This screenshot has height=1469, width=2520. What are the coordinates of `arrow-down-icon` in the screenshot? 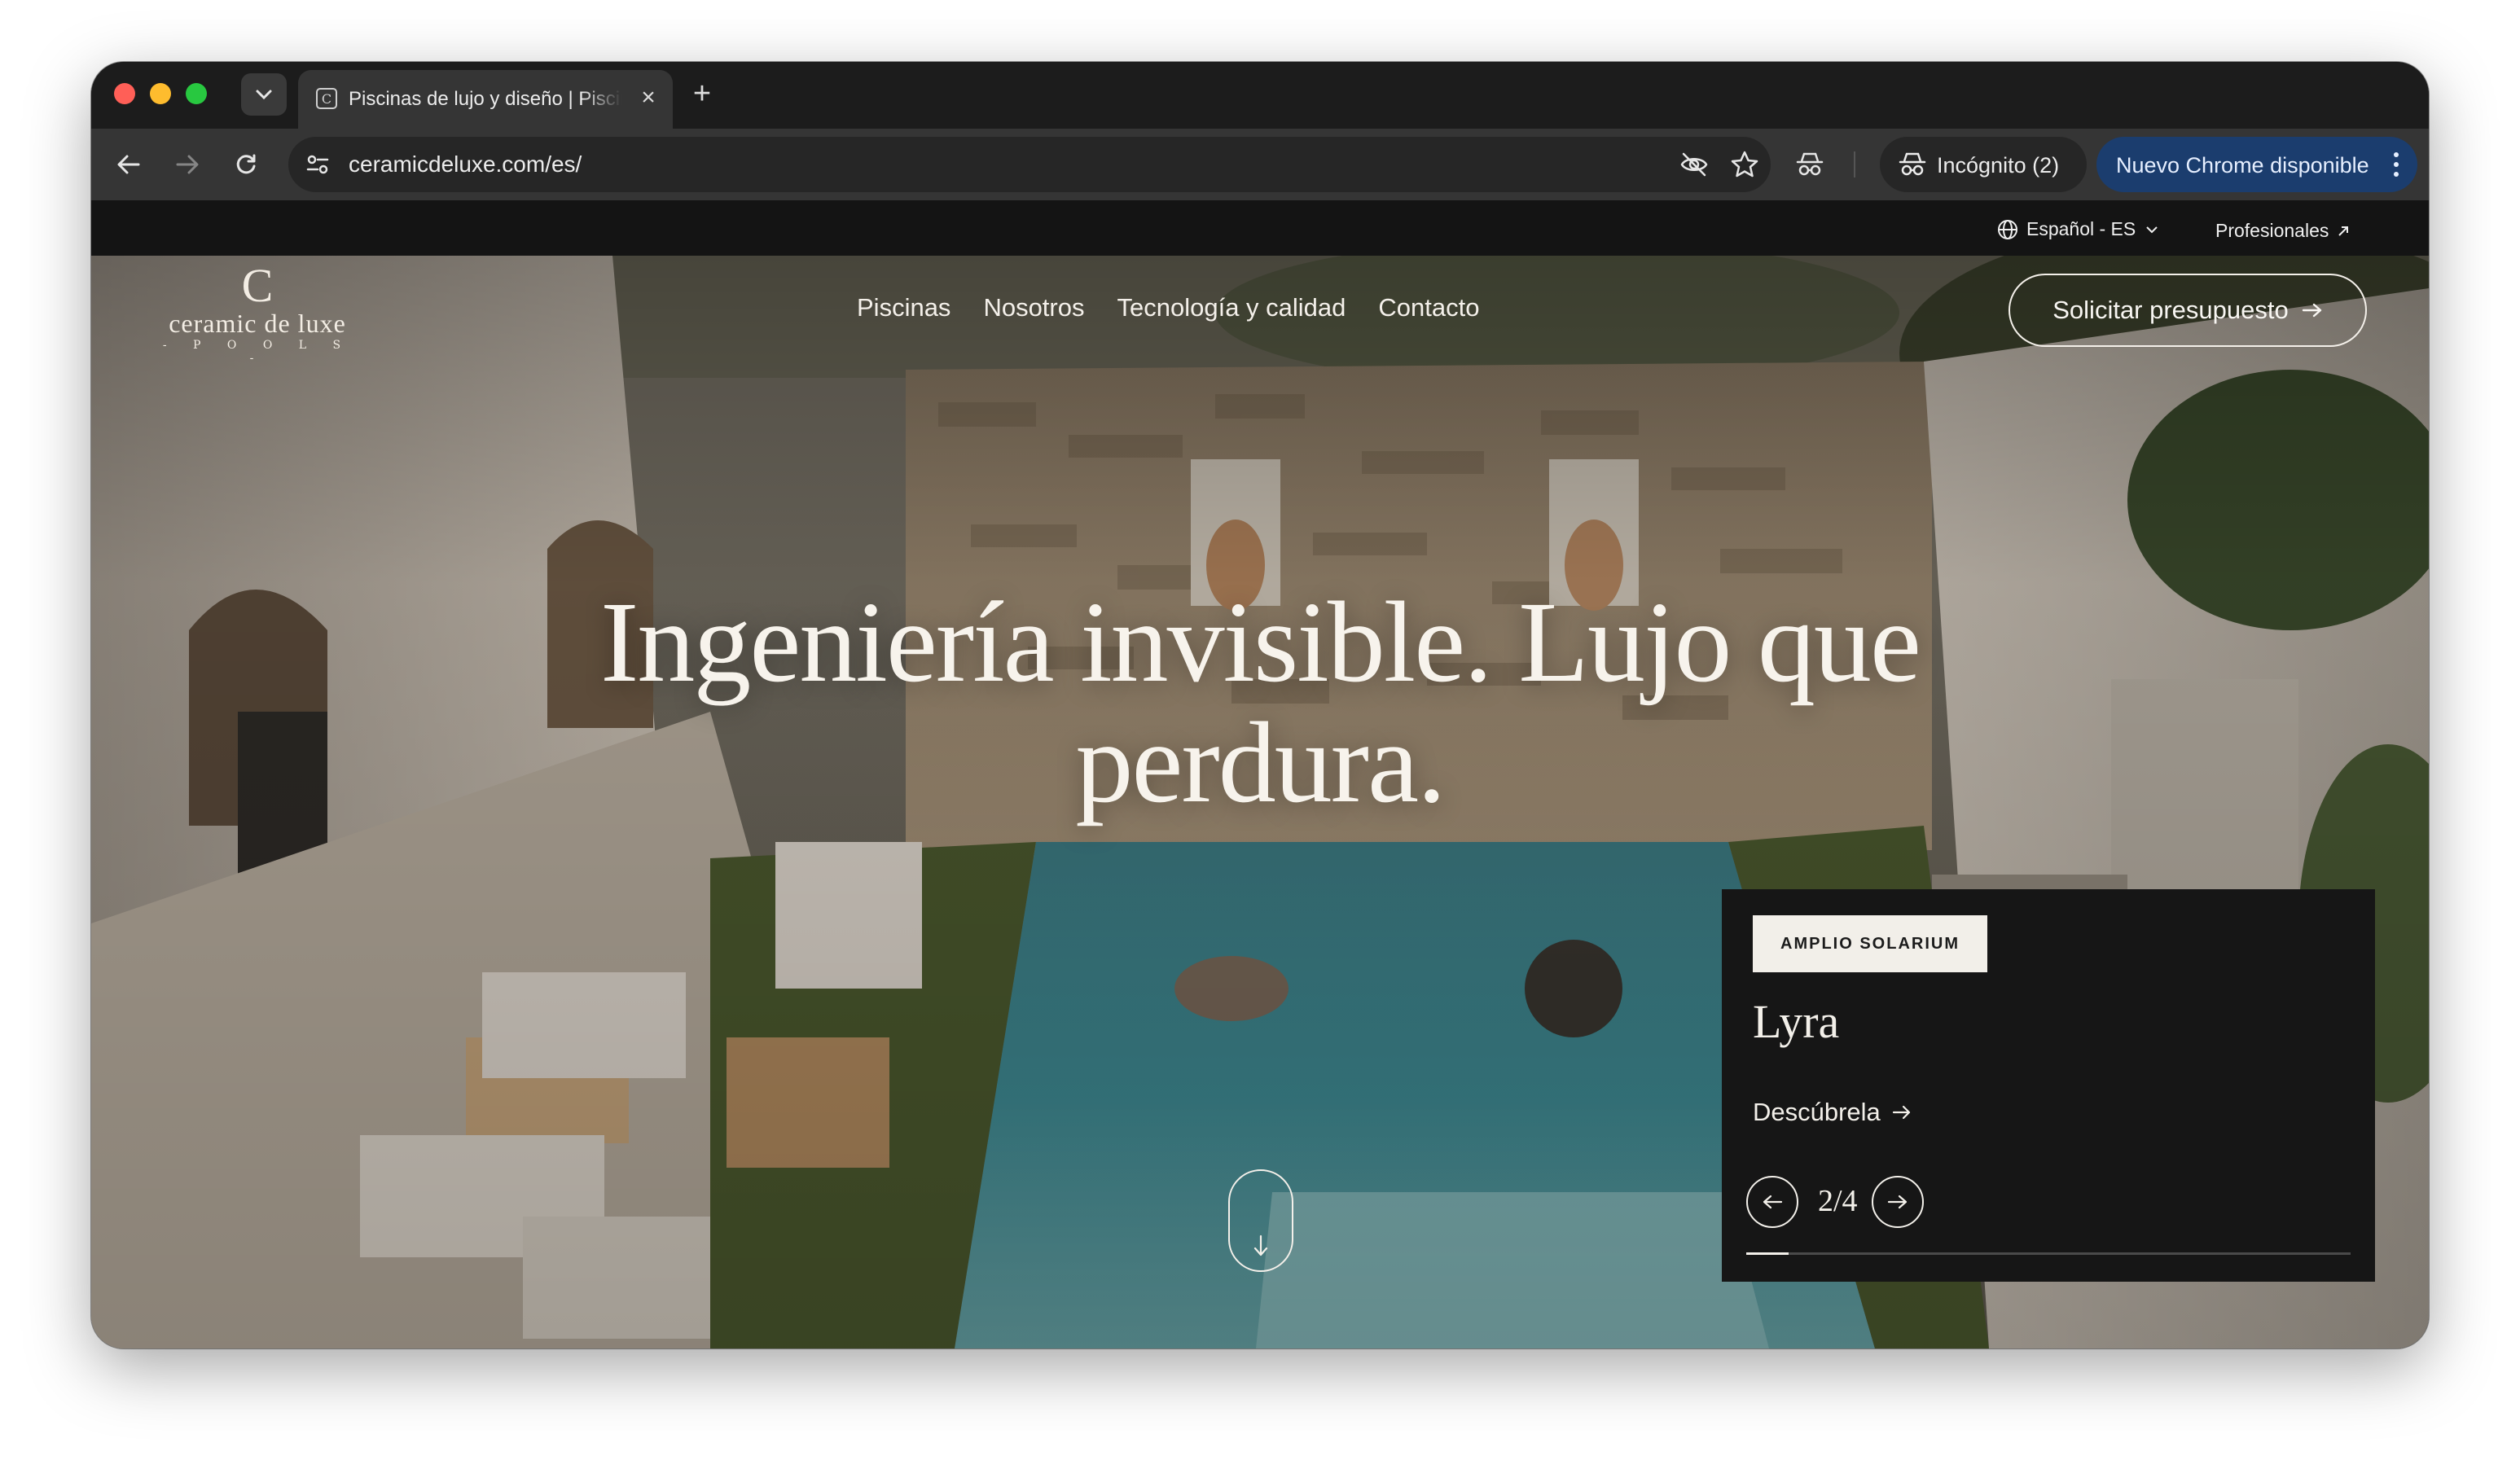 It's located at (1261, 1245).